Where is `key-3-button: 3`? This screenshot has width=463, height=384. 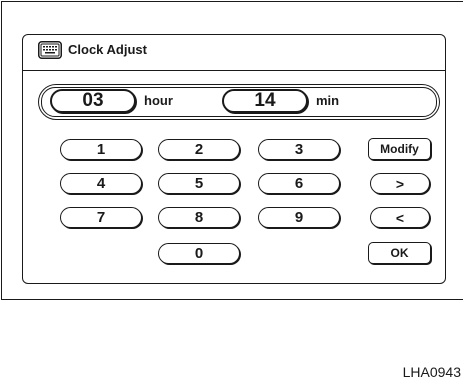
key-3-button: 3 is located at coordinates (299, 149).